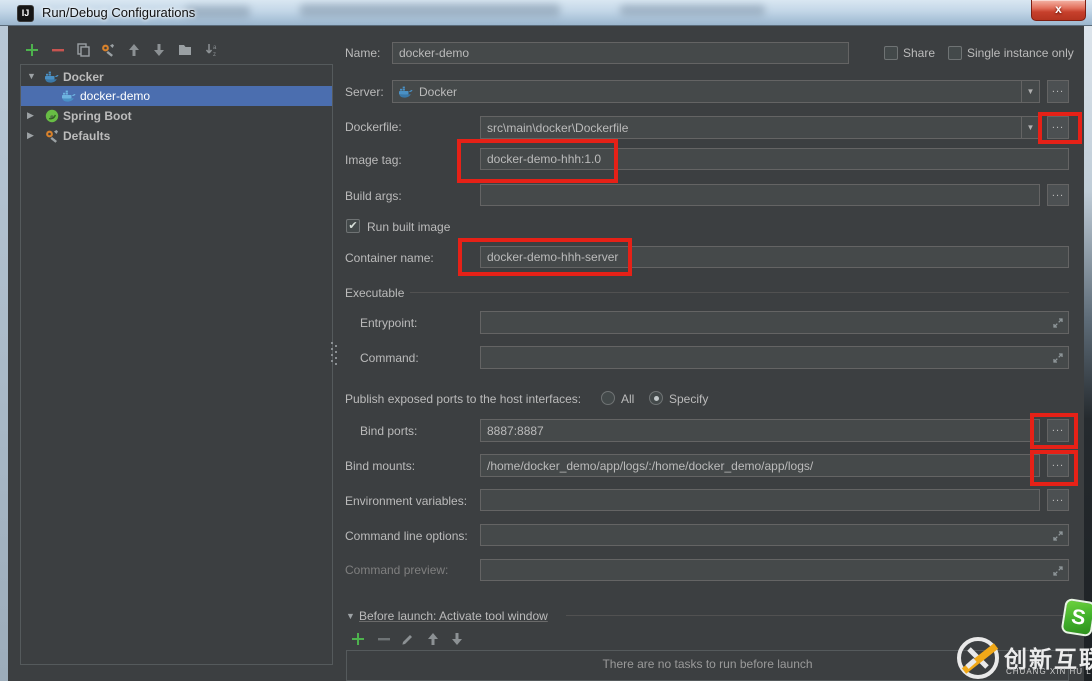  What do you see at coordinates (58, 50) in the screenshot?
I see `remove-configuration-icon` at bounding box center [58, 50].